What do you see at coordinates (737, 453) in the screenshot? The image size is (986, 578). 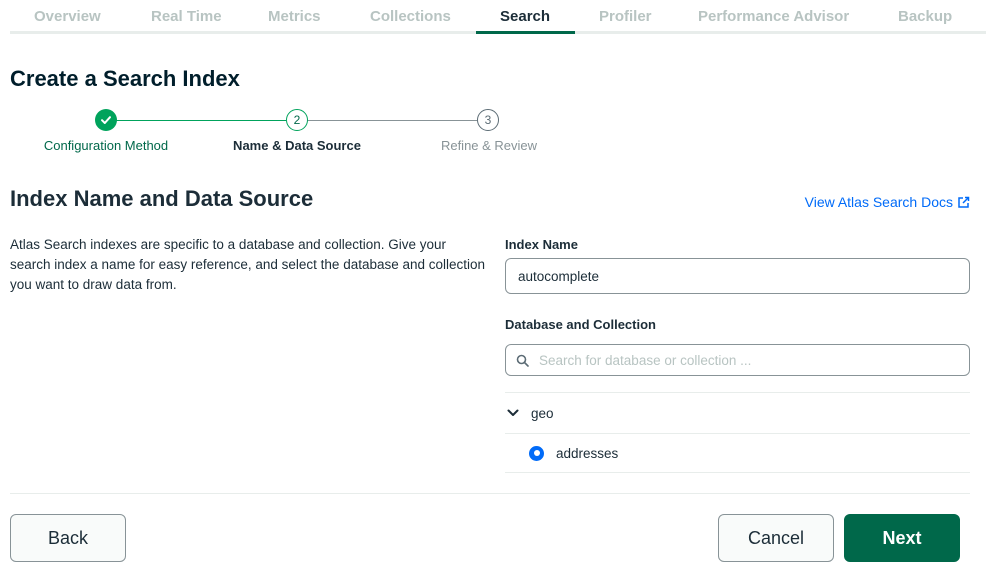 I see `tree-collection-row: addresses` at bounding box center [737, 453].